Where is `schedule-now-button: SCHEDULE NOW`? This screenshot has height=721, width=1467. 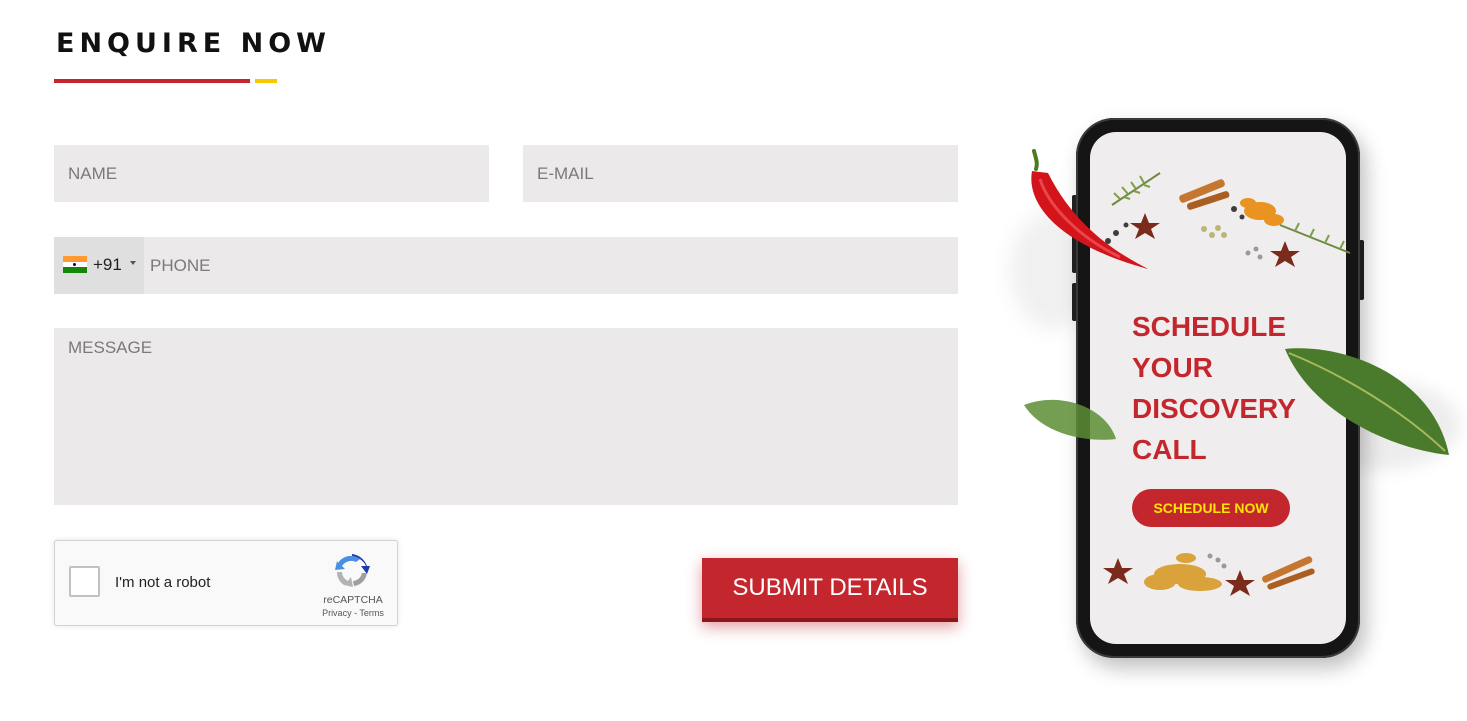
schedule-now-button: SCHEDULE NOW is located at coordinates (1211, 508).